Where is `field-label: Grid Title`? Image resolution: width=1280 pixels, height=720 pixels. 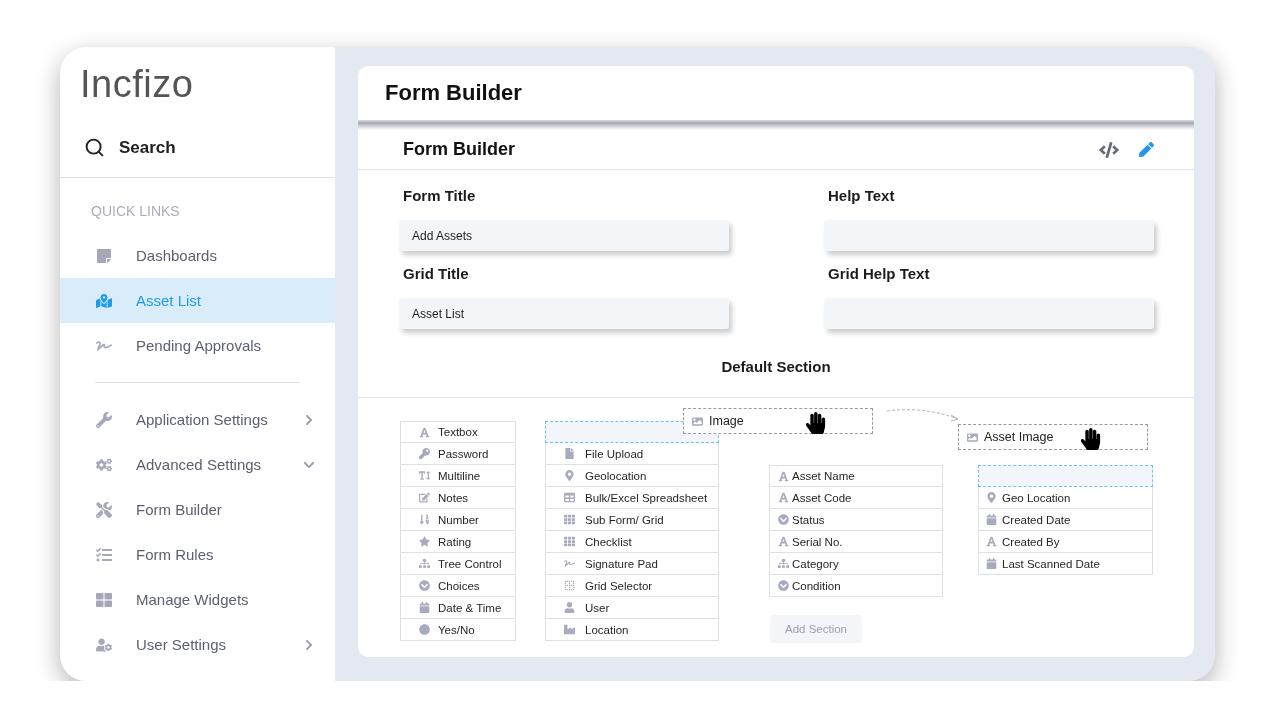
field-label: Grid Title is located at coordinates (436, 274).